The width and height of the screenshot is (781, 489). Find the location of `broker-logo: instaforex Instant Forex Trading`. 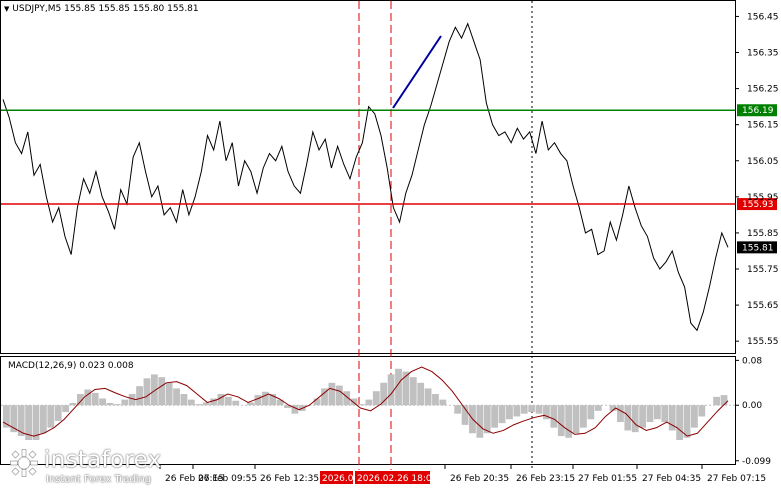

broker-logo: instaforex Instant Forex Trading is located at coordinates (94, 466).